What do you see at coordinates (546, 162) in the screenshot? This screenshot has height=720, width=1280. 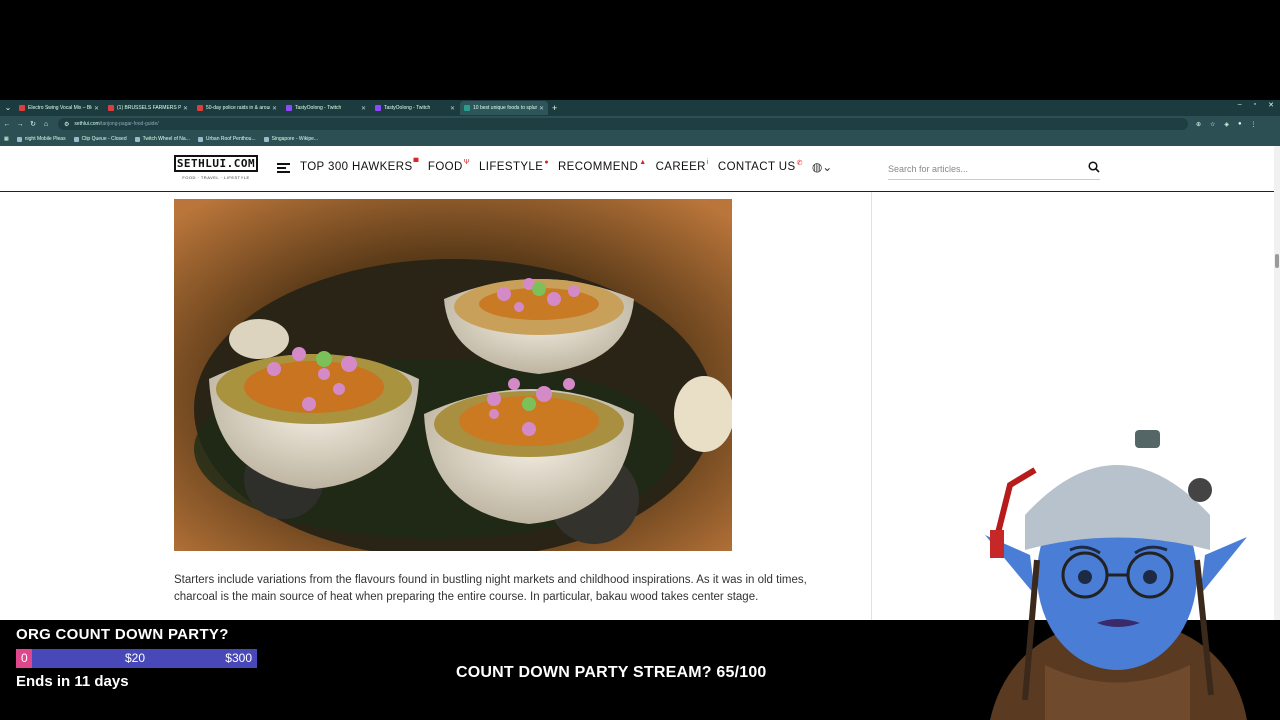 I see `nav-item-emoji-icon: ●` at bounding box center [546, 162].